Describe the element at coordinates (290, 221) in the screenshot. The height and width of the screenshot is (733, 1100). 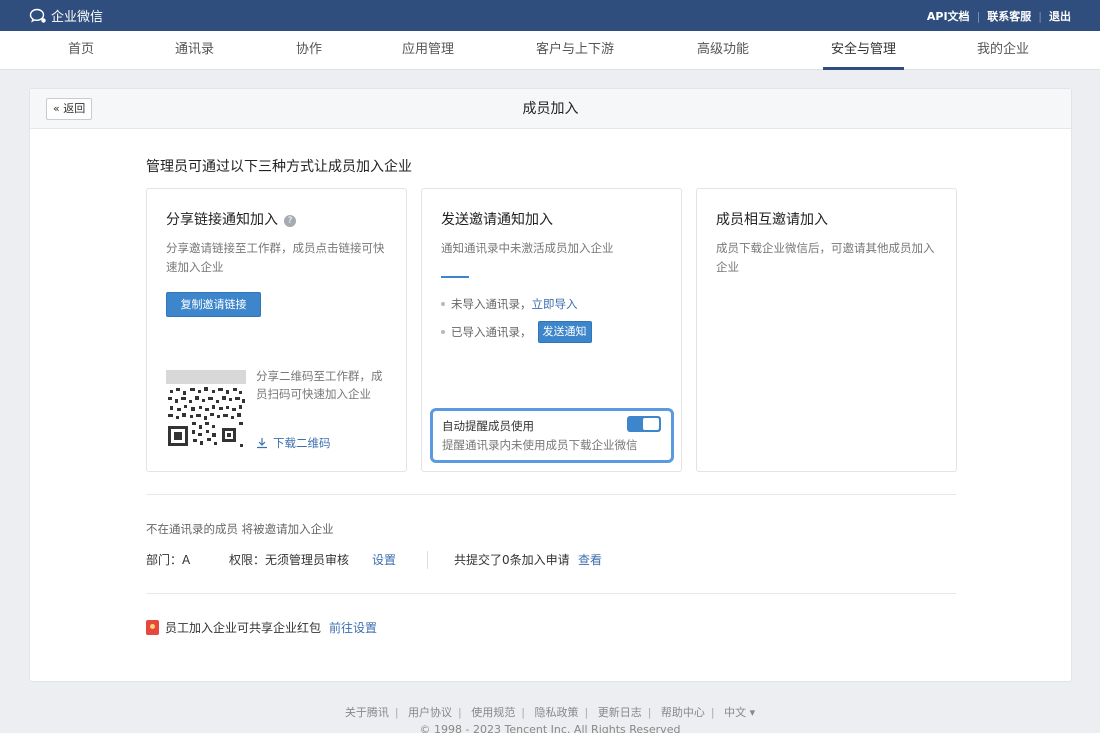
I see `help-icon: ?` at that location.